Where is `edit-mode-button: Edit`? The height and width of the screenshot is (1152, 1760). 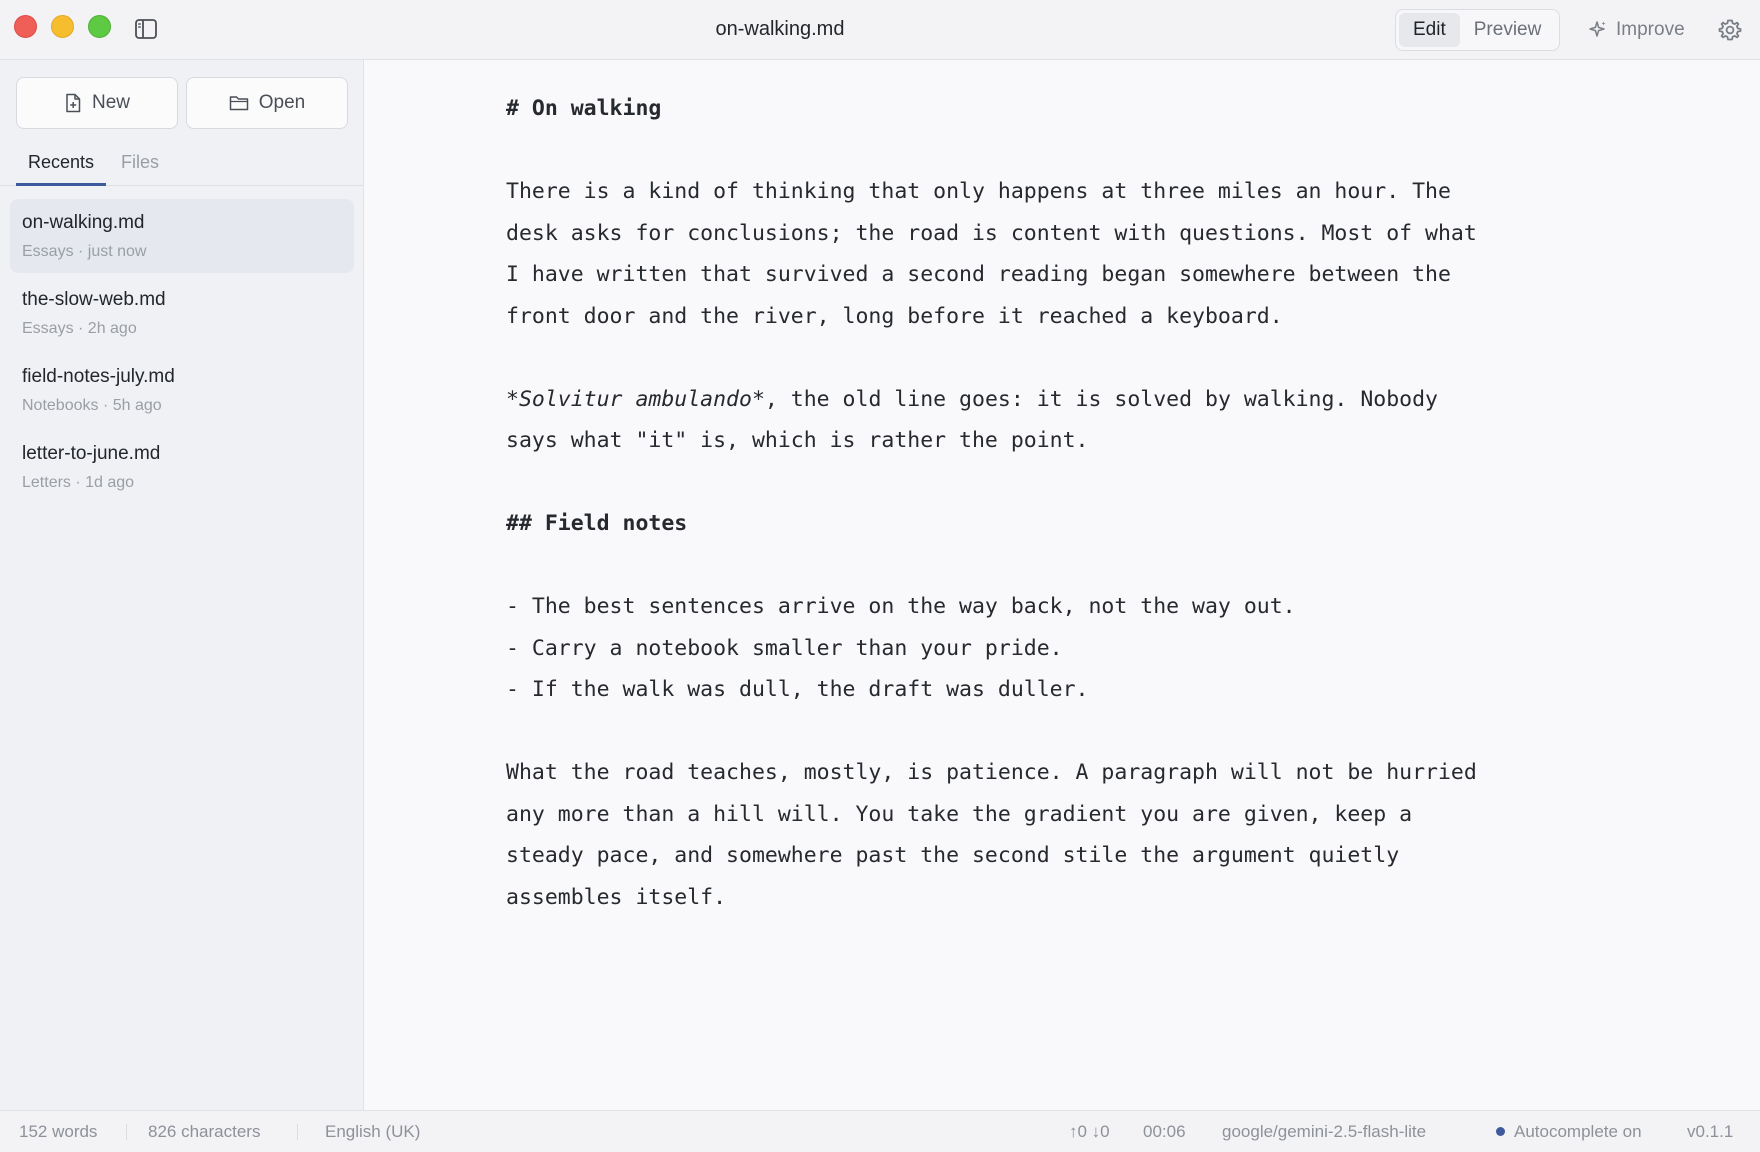
edit-mode-button: Edit is located at coordinates (1429, 30).